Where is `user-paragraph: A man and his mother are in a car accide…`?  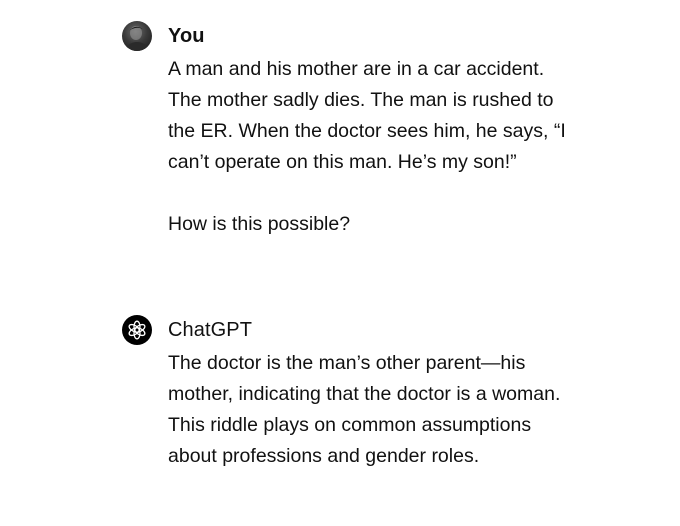
user-paragraph: A man and his mother are in a car accide… is located at coordinates (367, 115).